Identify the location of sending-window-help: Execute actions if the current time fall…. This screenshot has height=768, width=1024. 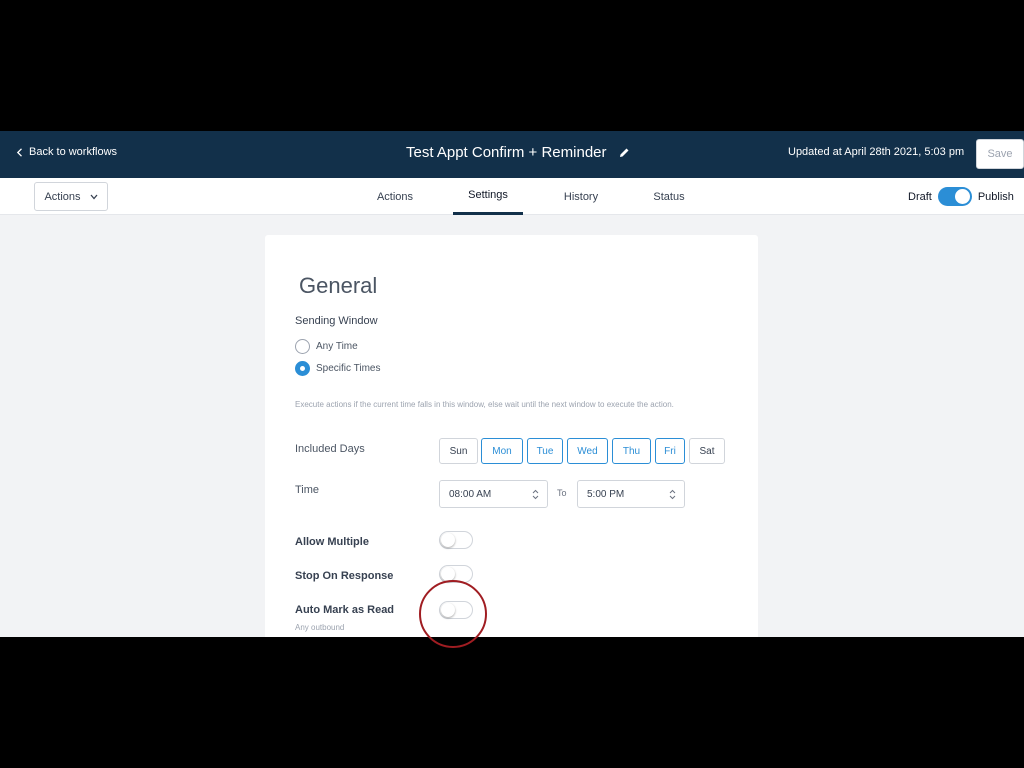
(484, 404).